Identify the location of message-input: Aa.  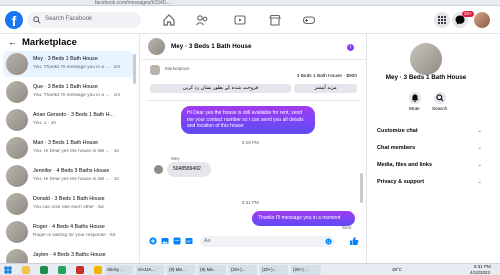
(267, 241).